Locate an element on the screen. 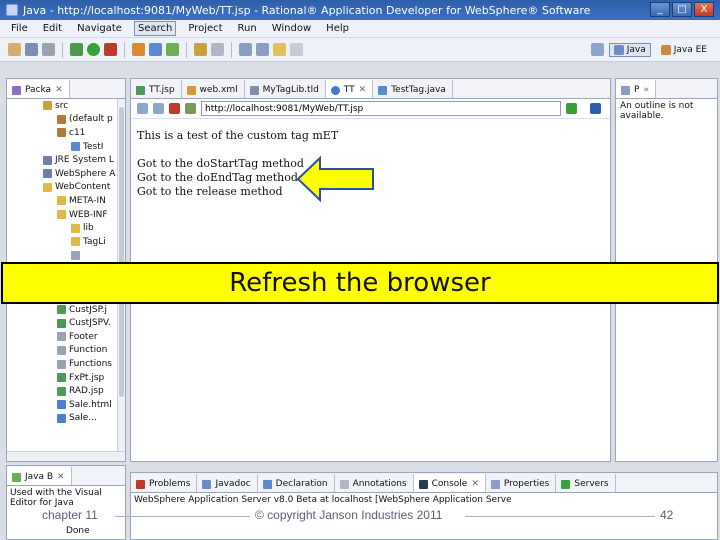  tab-declaration: Declaration is located at coordinates (296, 483).